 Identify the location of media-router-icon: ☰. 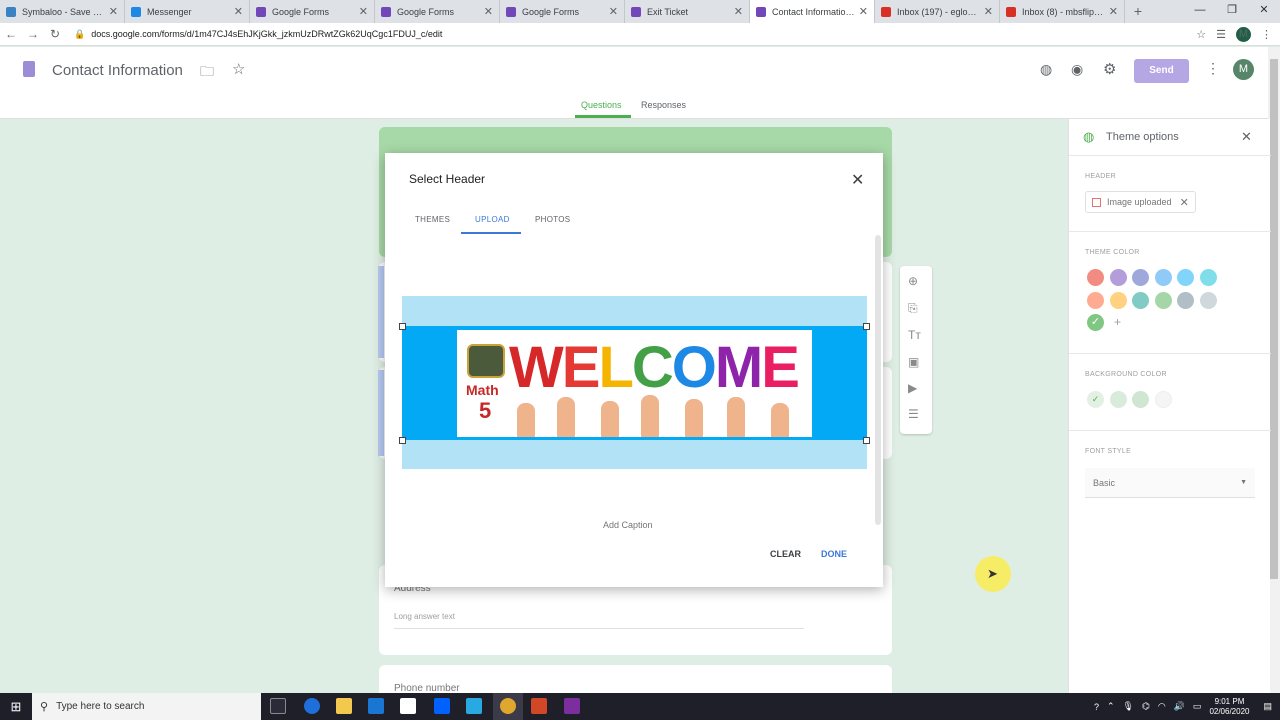
(1221, 34).